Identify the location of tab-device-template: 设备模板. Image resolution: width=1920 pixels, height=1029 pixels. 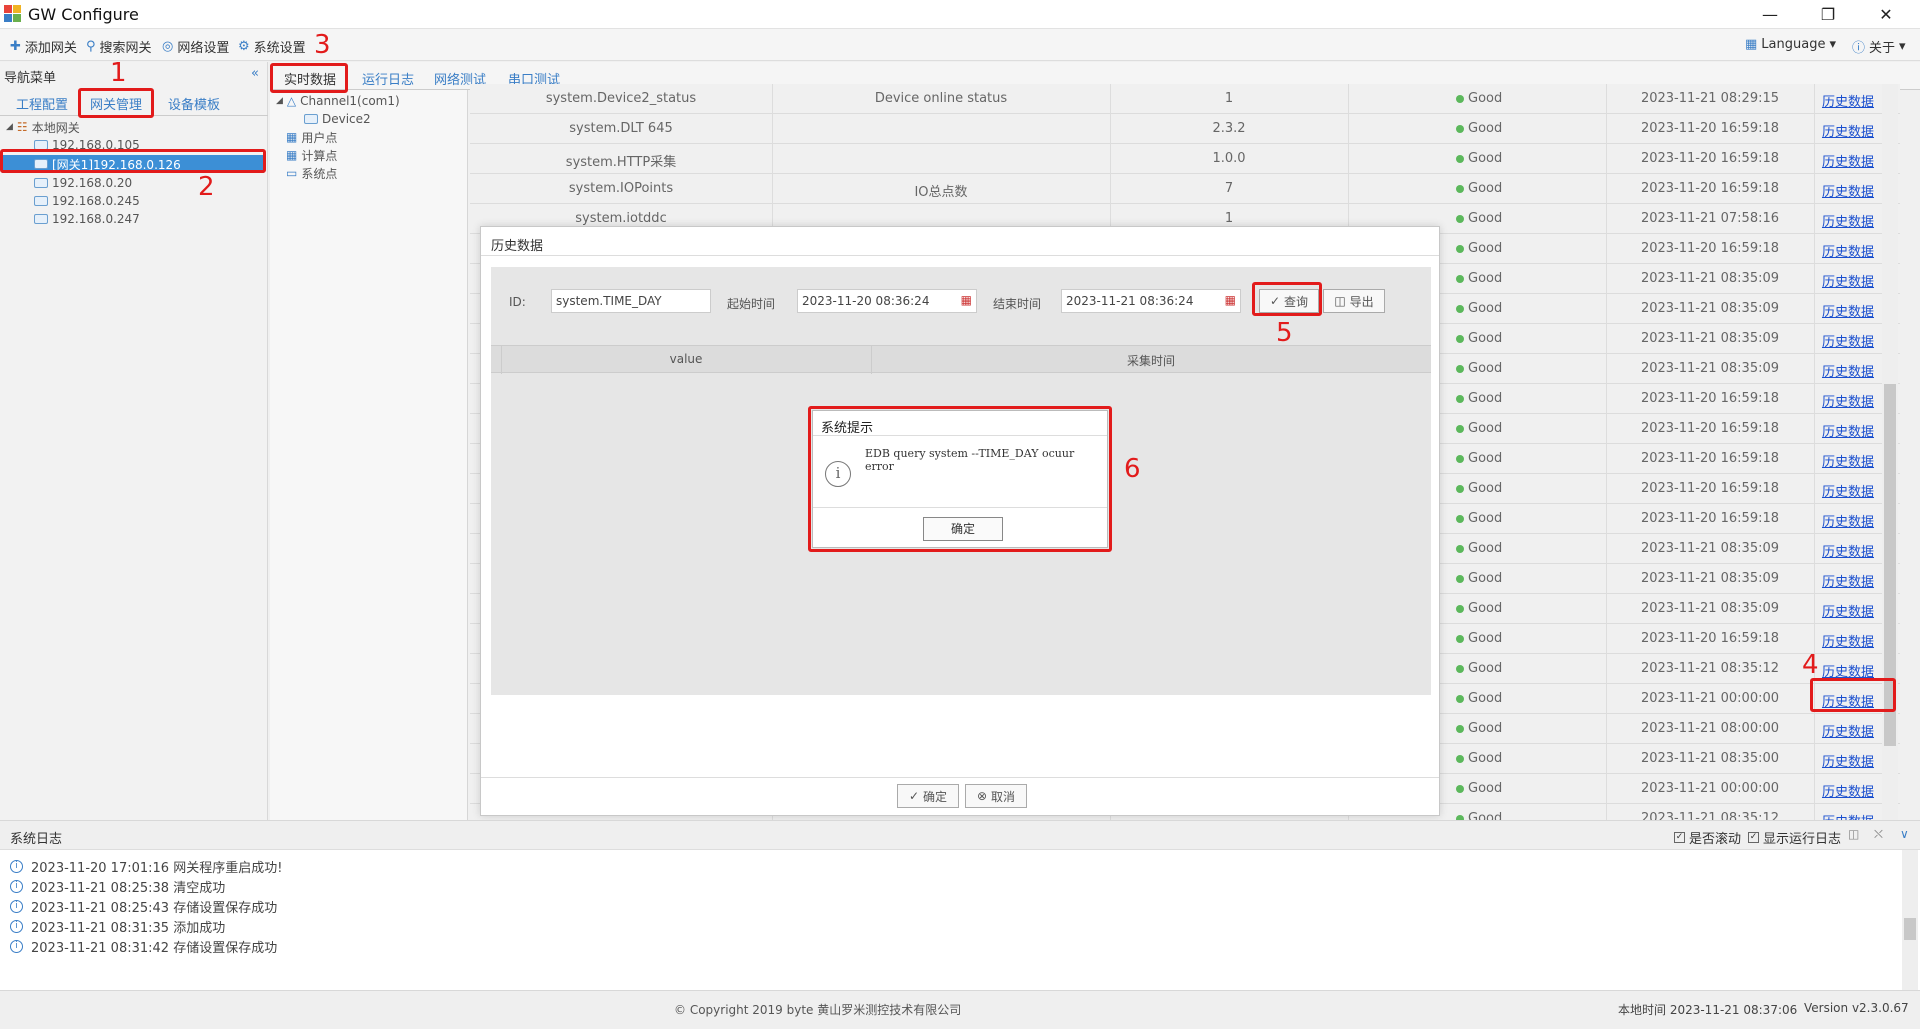
(194, 103).